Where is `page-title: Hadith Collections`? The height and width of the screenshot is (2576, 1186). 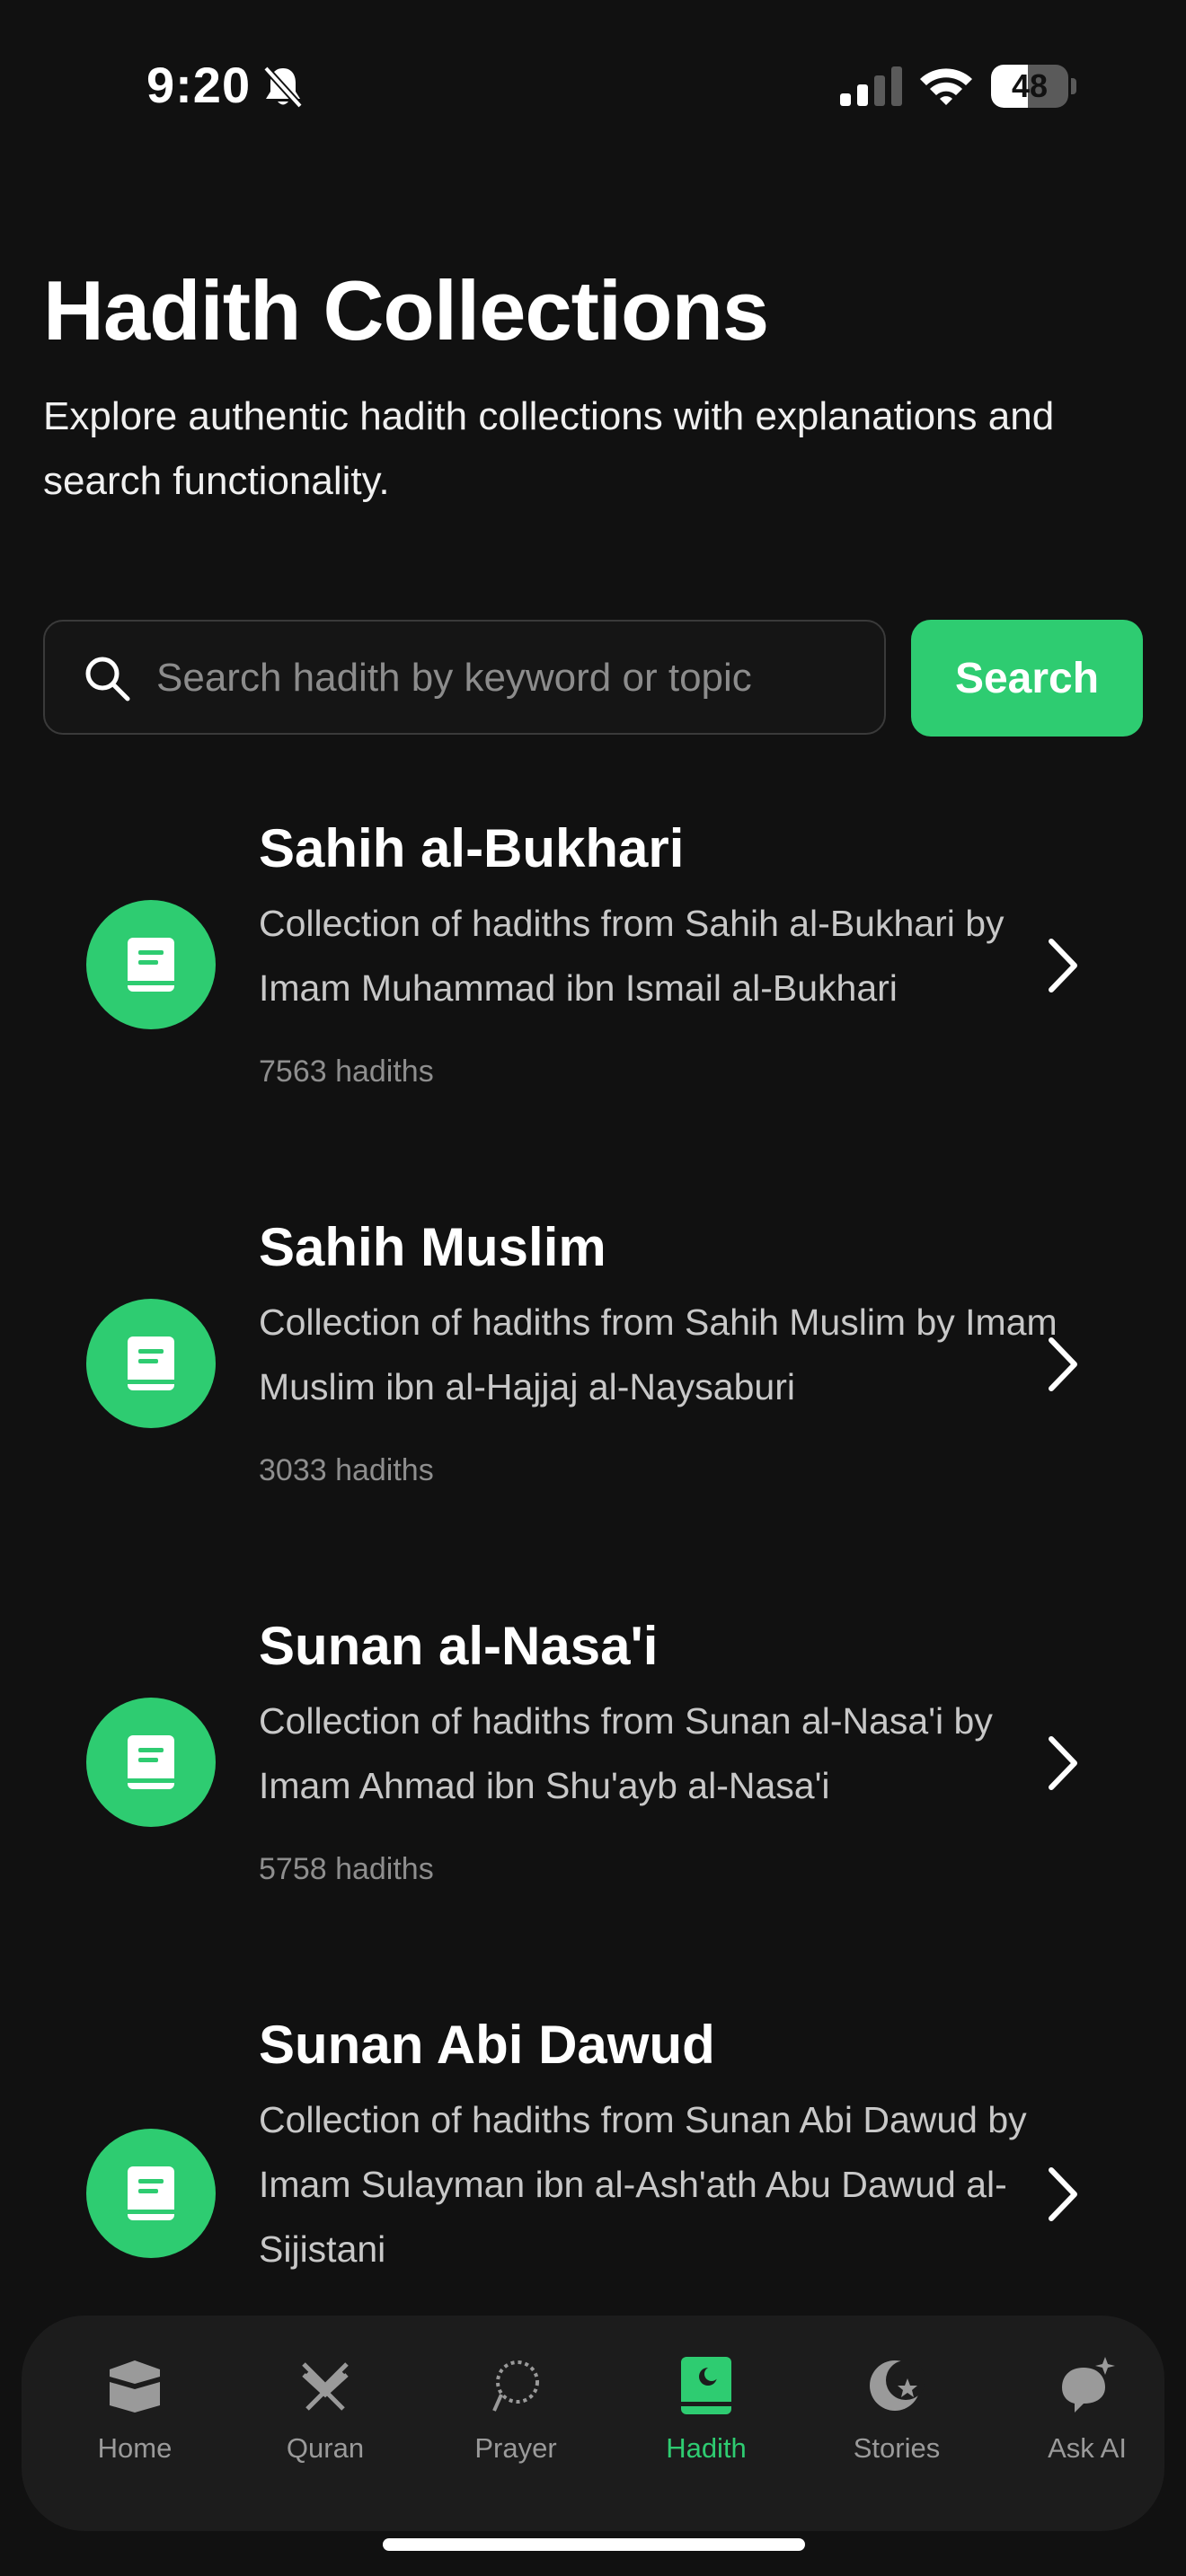
page-title: Hadith Collections is located at coordinates (406, 310).